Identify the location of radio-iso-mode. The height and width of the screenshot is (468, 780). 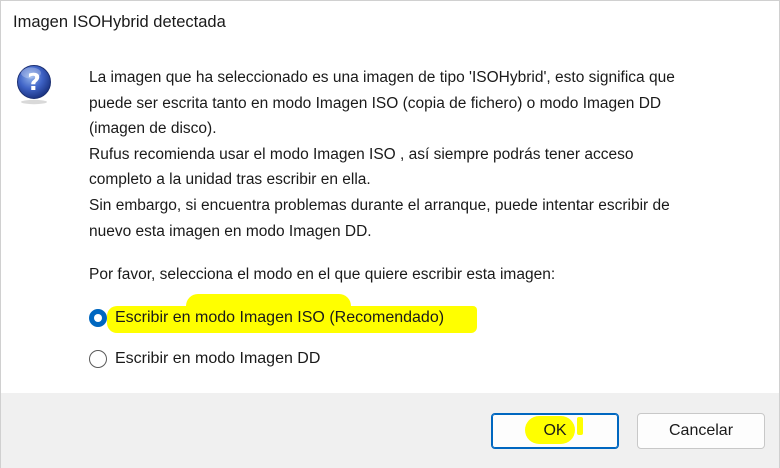
(98, 318).